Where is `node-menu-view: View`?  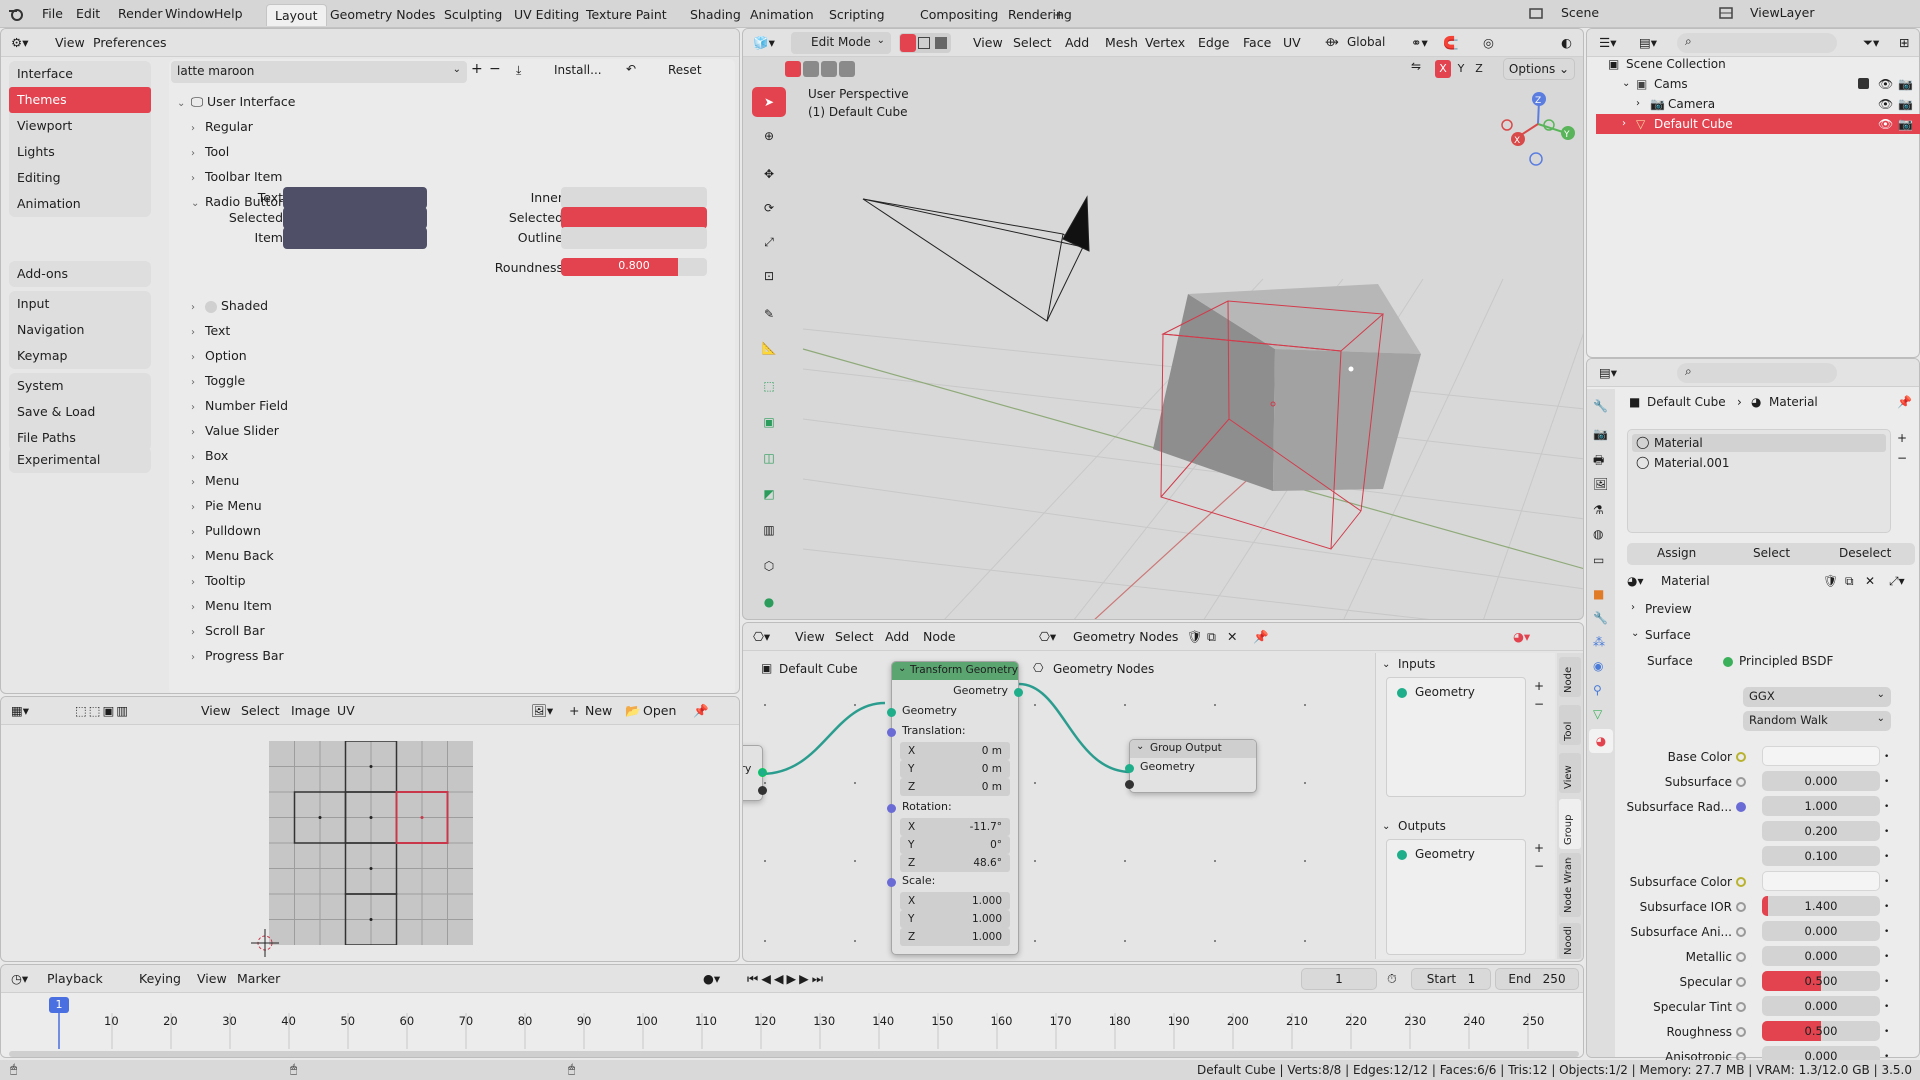
node-menu-view: View is located at coordinates (810, 637).